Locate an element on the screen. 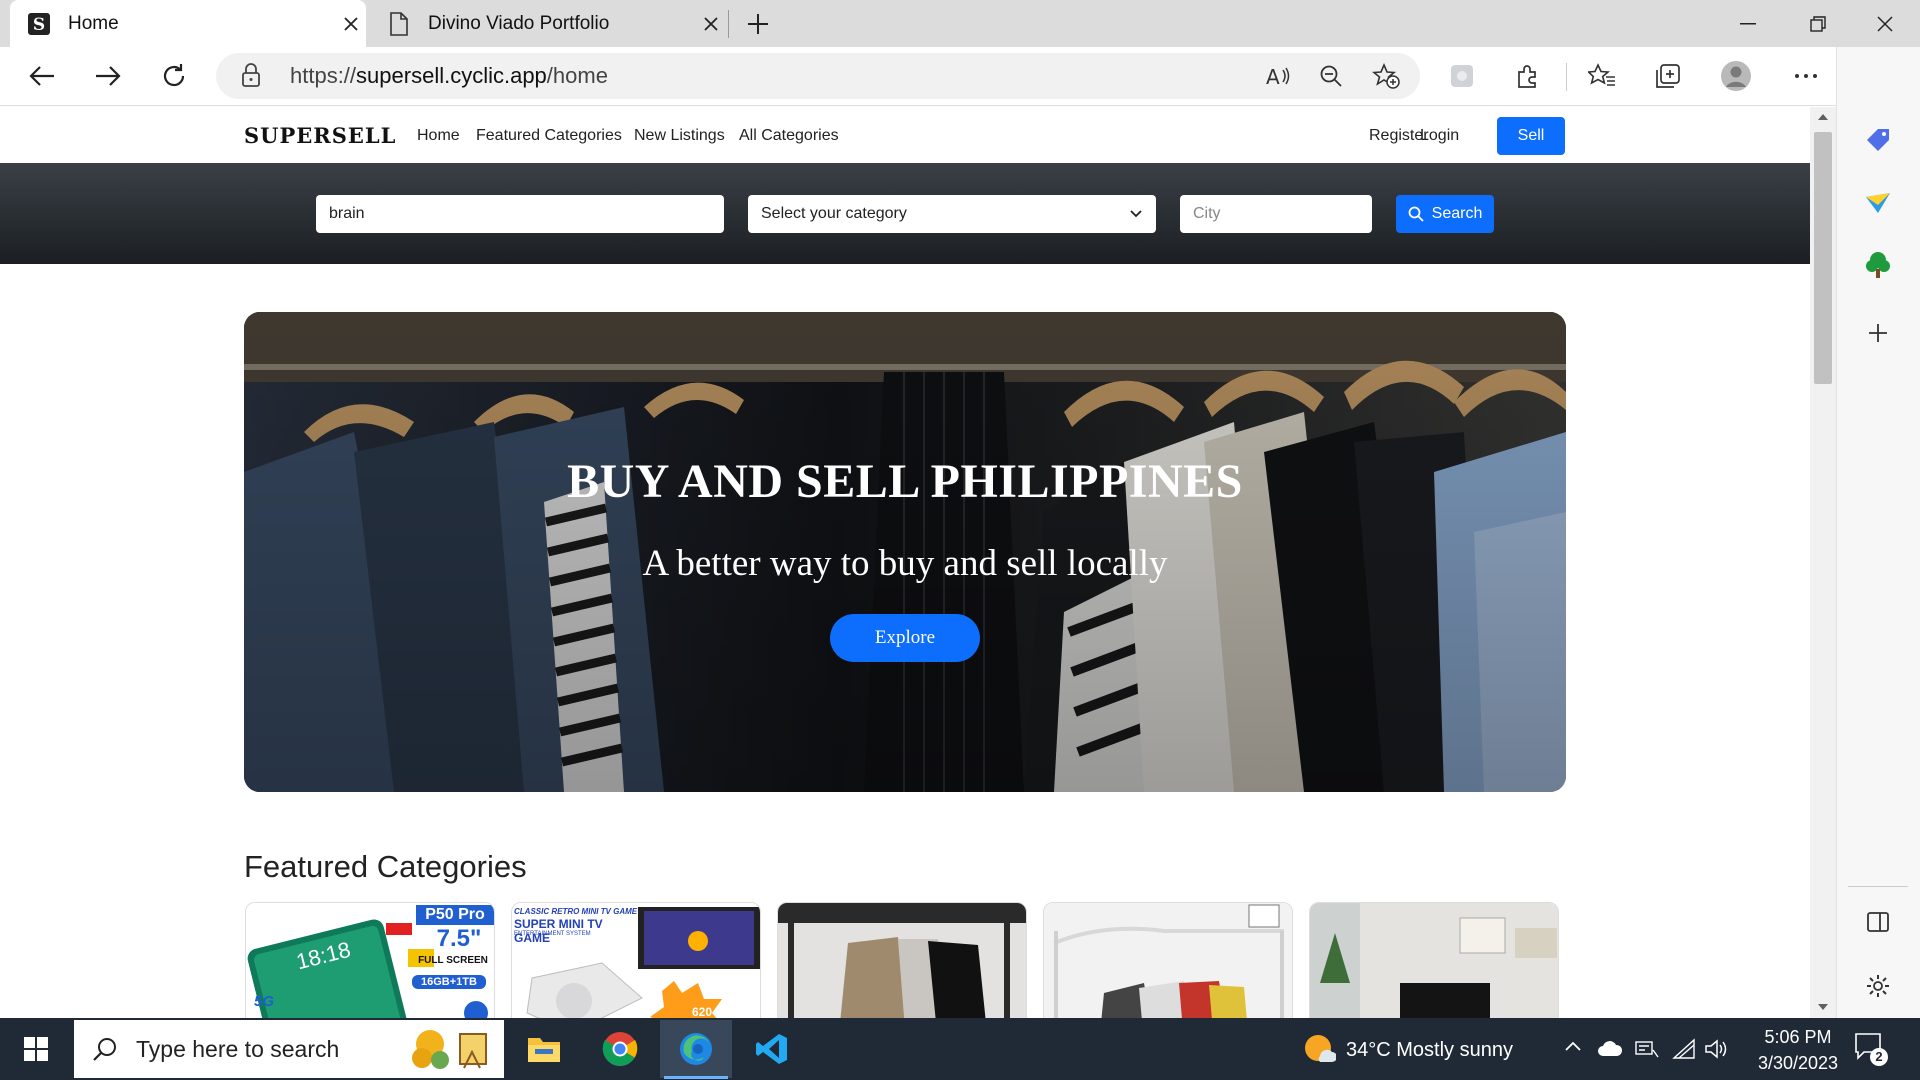 The image size is (1920, 1080). send-icon is located at coordinates (1878, 203).